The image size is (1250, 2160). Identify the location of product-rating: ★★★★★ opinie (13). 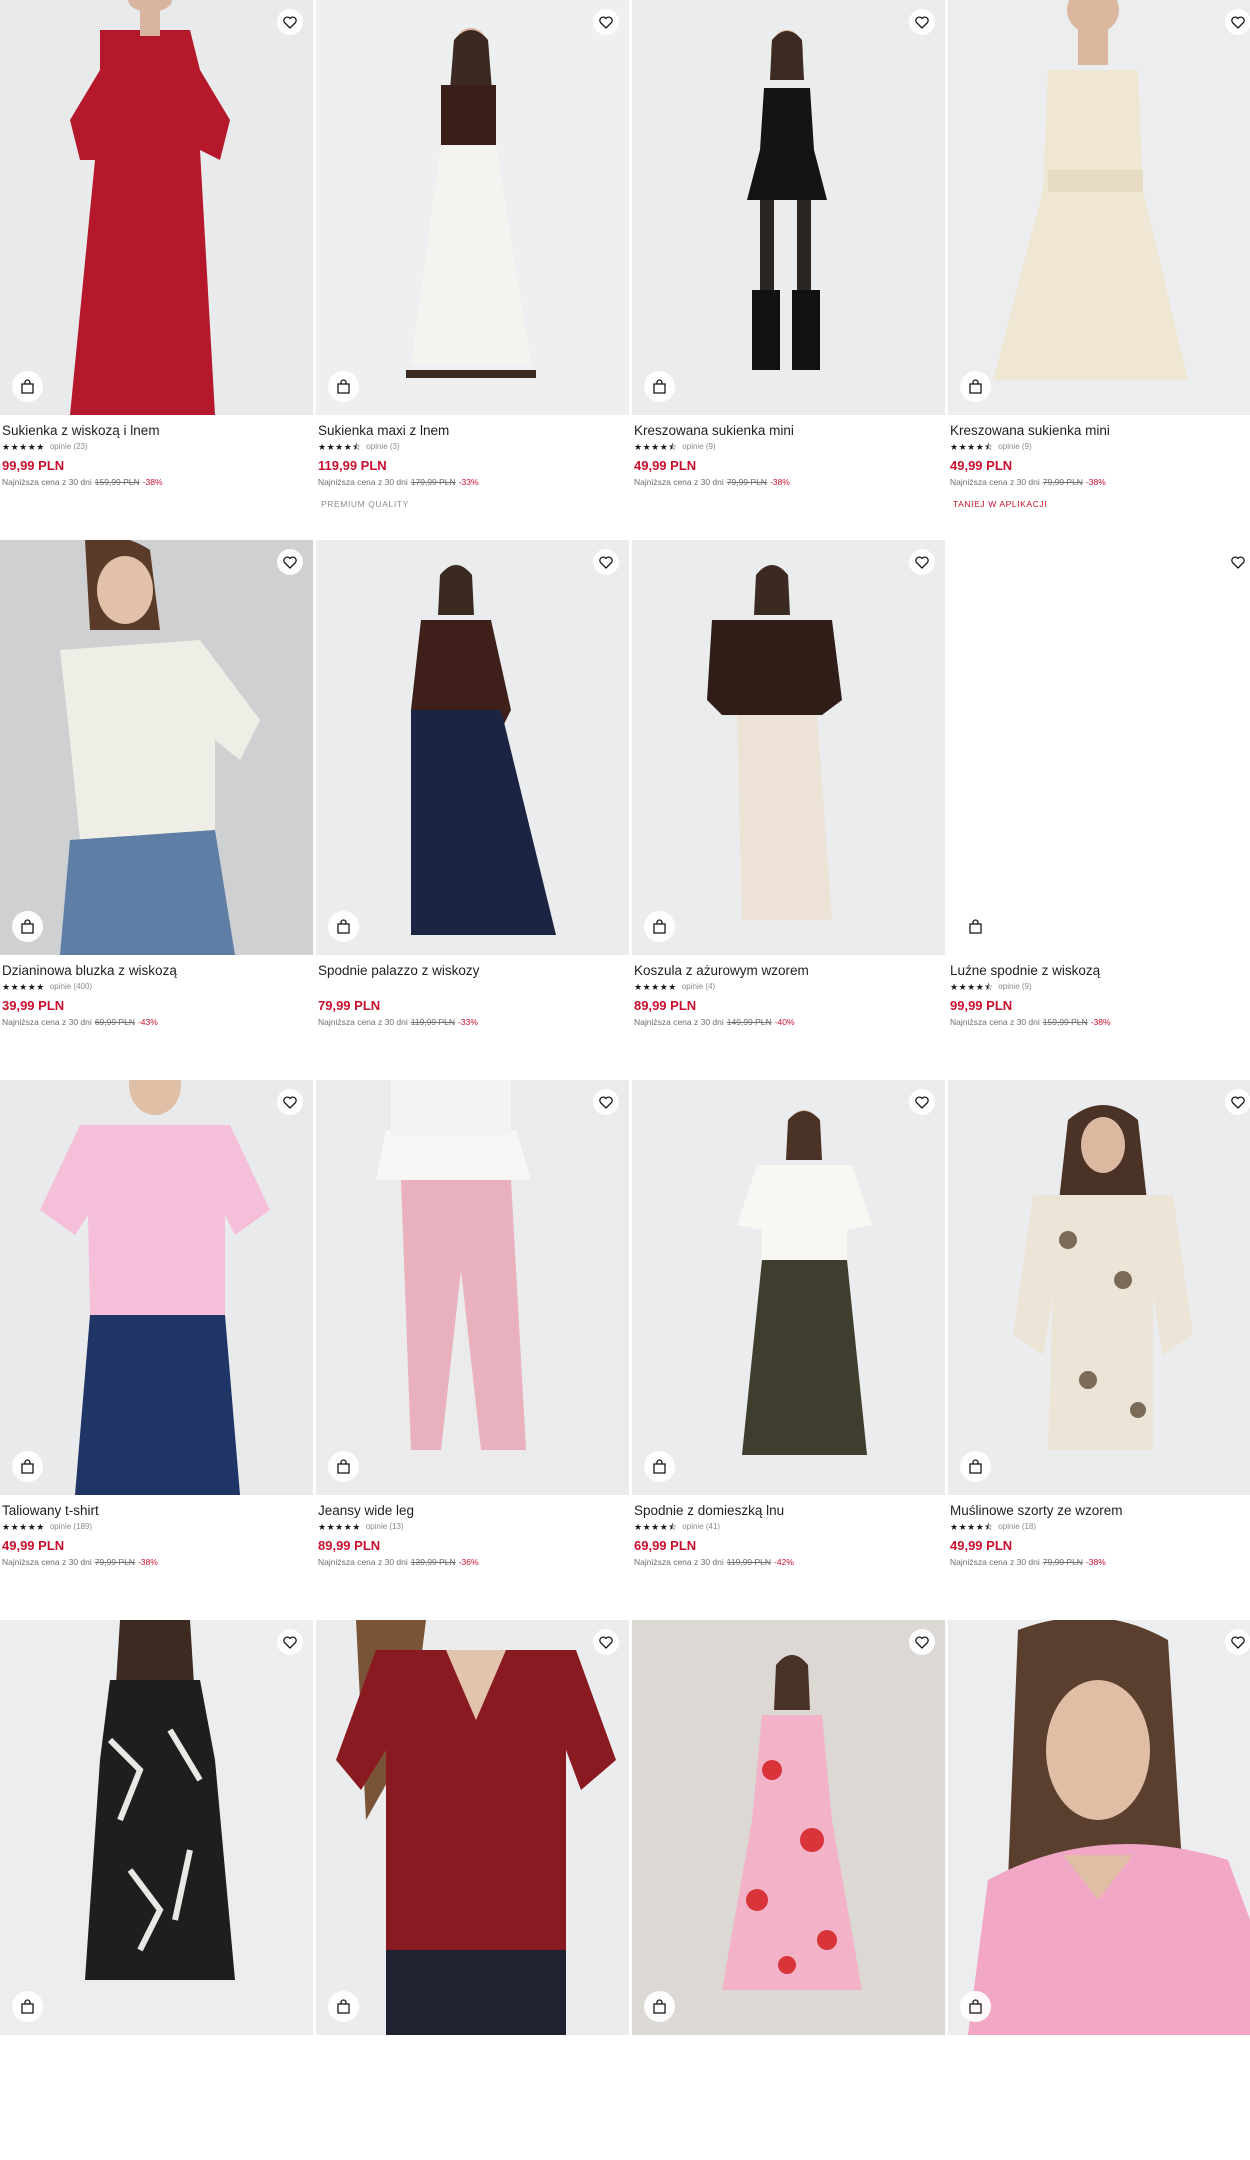
(473, 1527).